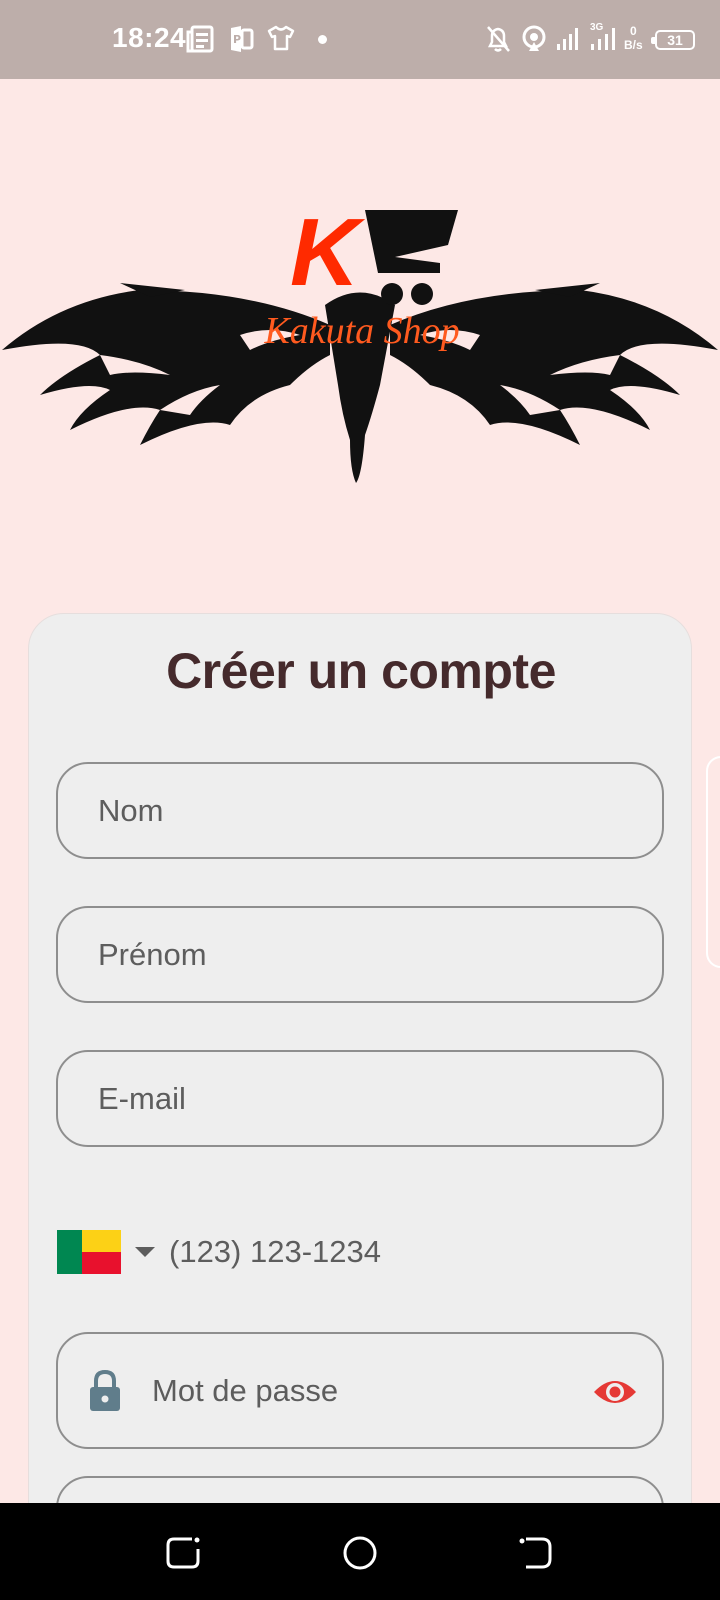  Describe the element at coordinates (131, 810) in the screenshot. I see `last-name-placeholder: Nom` at that location.